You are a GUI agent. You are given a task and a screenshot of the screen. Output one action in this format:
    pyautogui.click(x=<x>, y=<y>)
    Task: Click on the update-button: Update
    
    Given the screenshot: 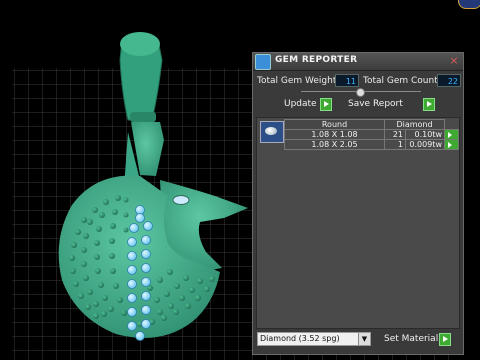 What is the action you would take?
    pyautogui.click(x=300, y=104)
    